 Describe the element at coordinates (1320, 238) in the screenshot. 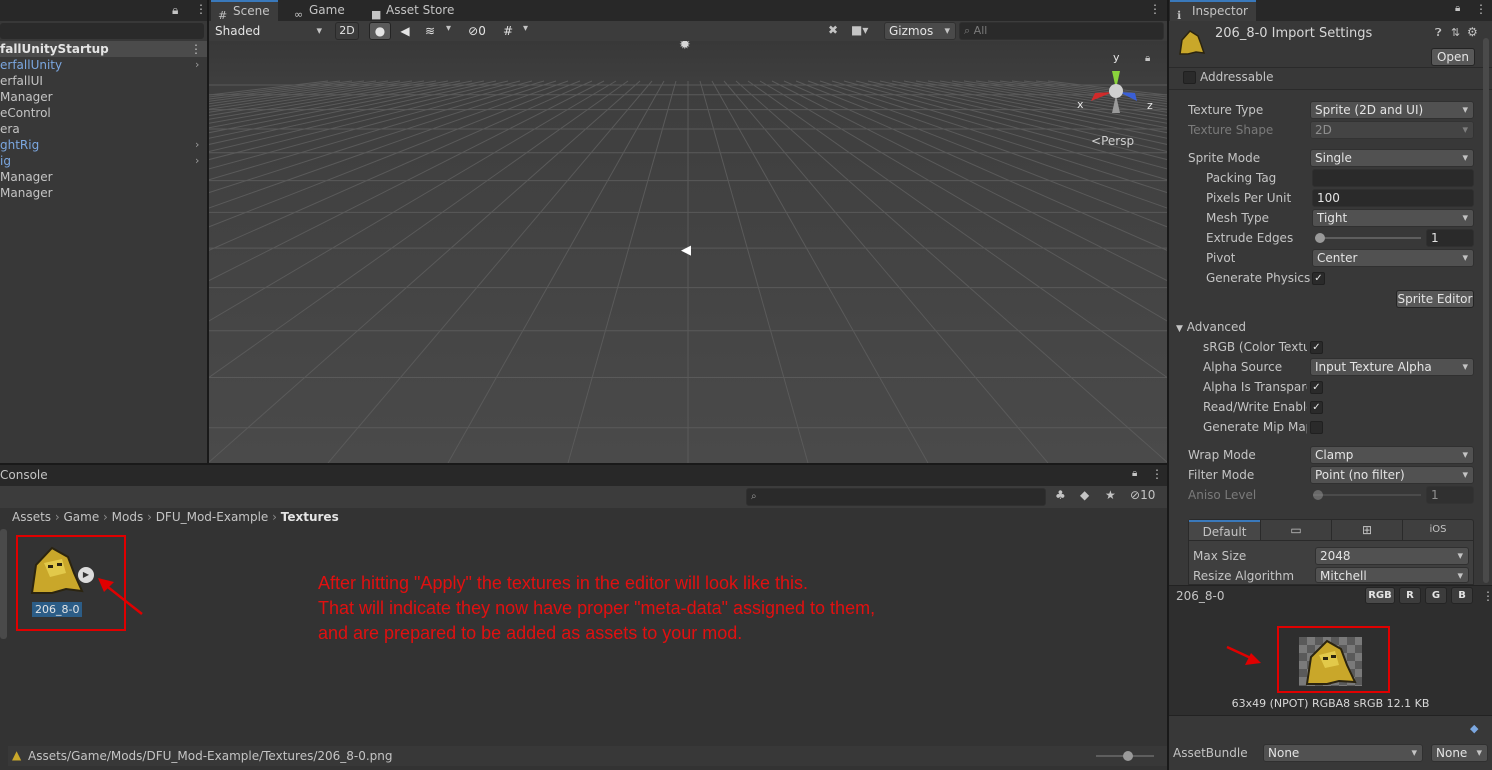

I see `extrude-edges-slider-knob` at that location.